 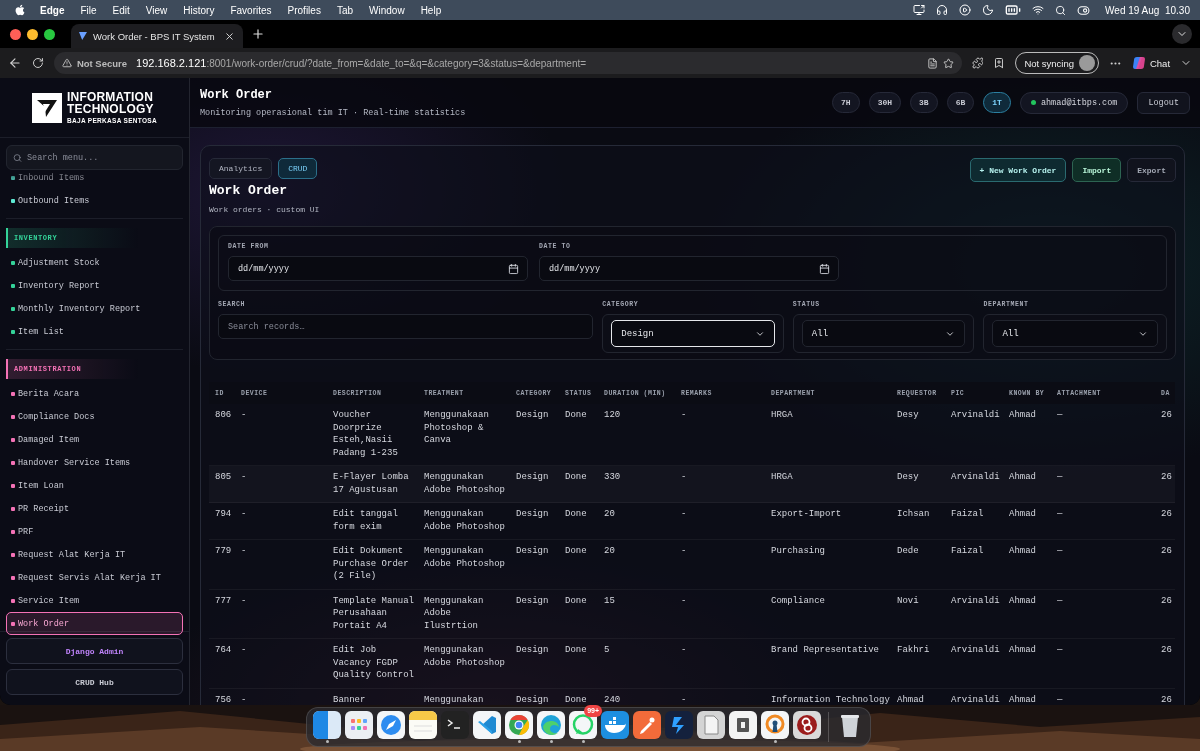 I want to click on notepad-icon, so click(x=423, y=725).